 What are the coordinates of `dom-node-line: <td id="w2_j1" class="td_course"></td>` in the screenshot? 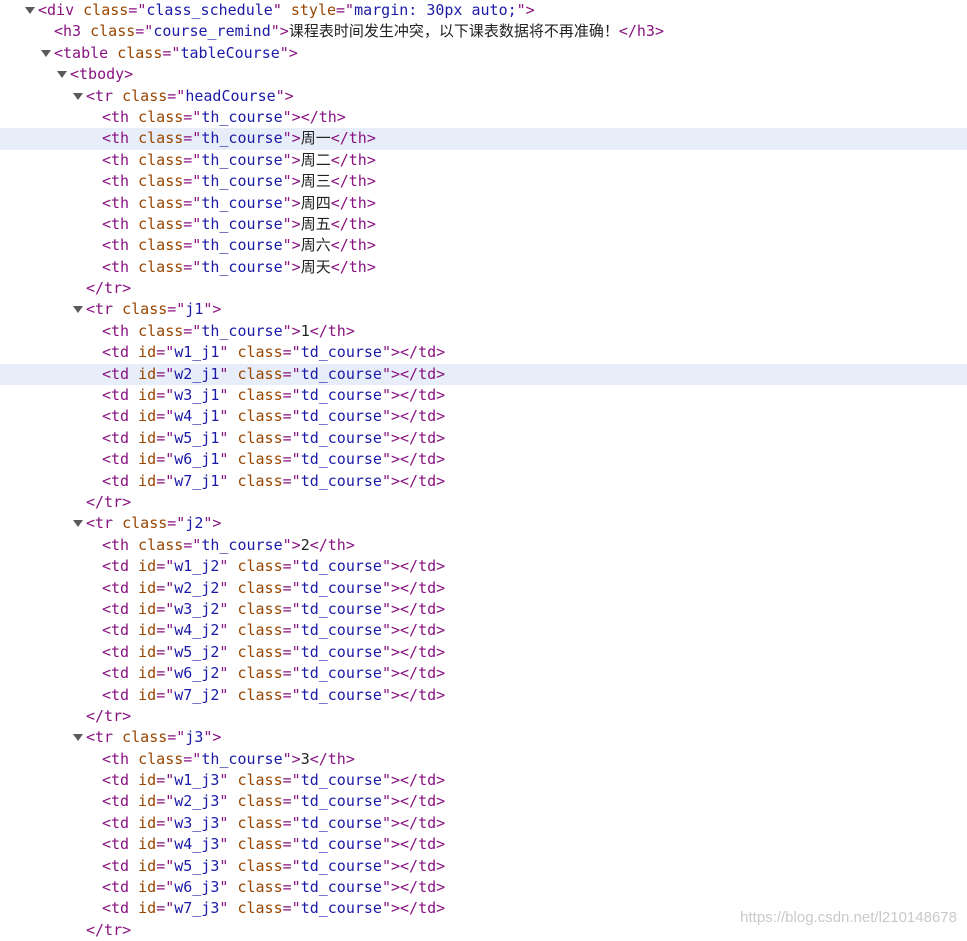 It's located at (483, 374).